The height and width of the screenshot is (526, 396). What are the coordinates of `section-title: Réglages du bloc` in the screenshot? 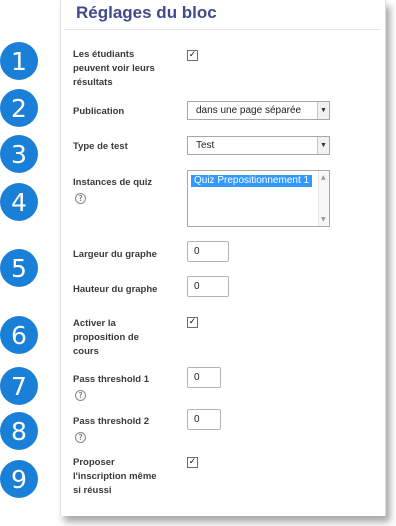 It's located at (146, 12).